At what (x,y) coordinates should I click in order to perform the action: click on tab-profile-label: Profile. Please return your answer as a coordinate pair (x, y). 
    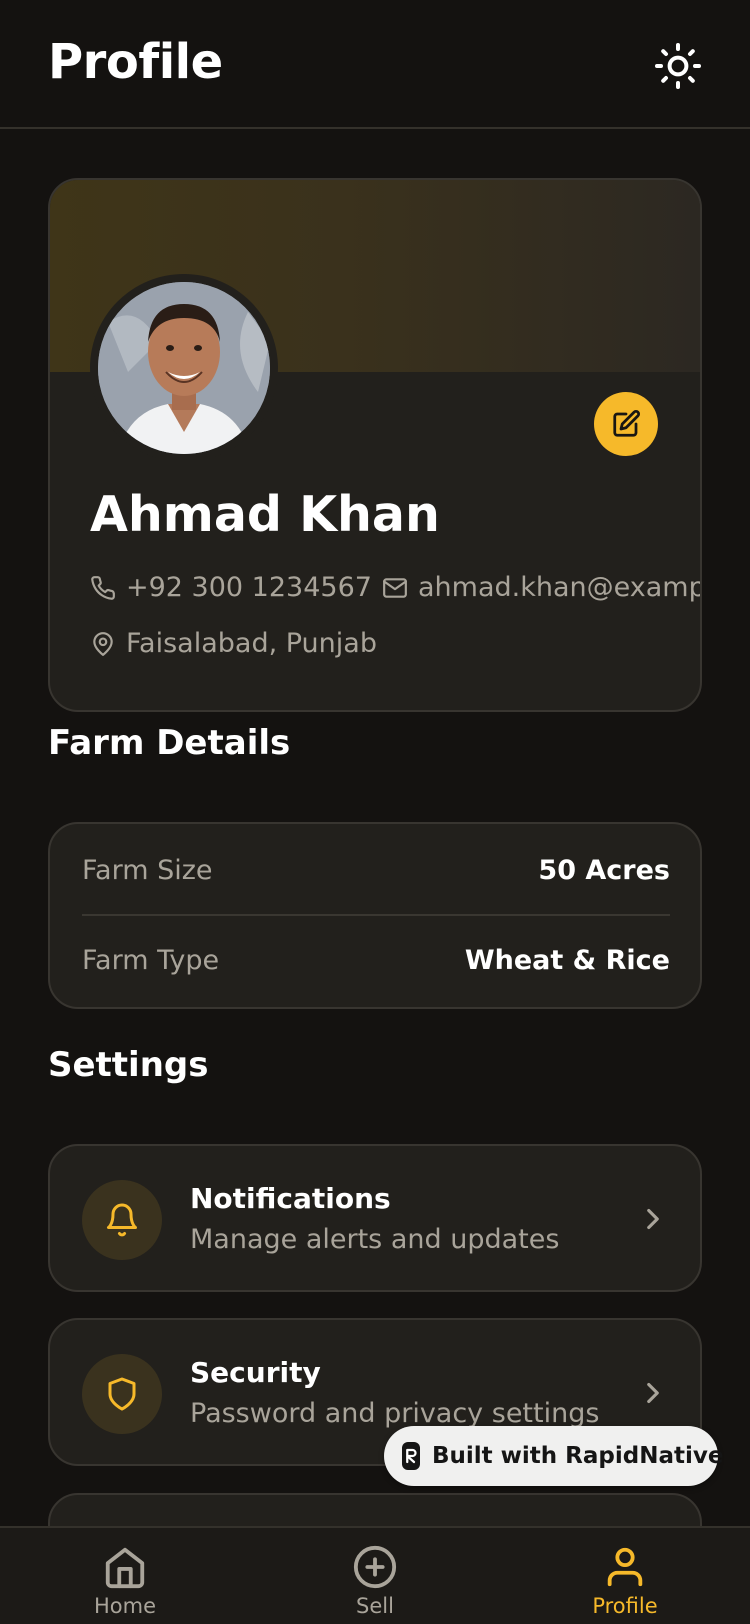
    Looking at the image, I should click on (625, 1606).